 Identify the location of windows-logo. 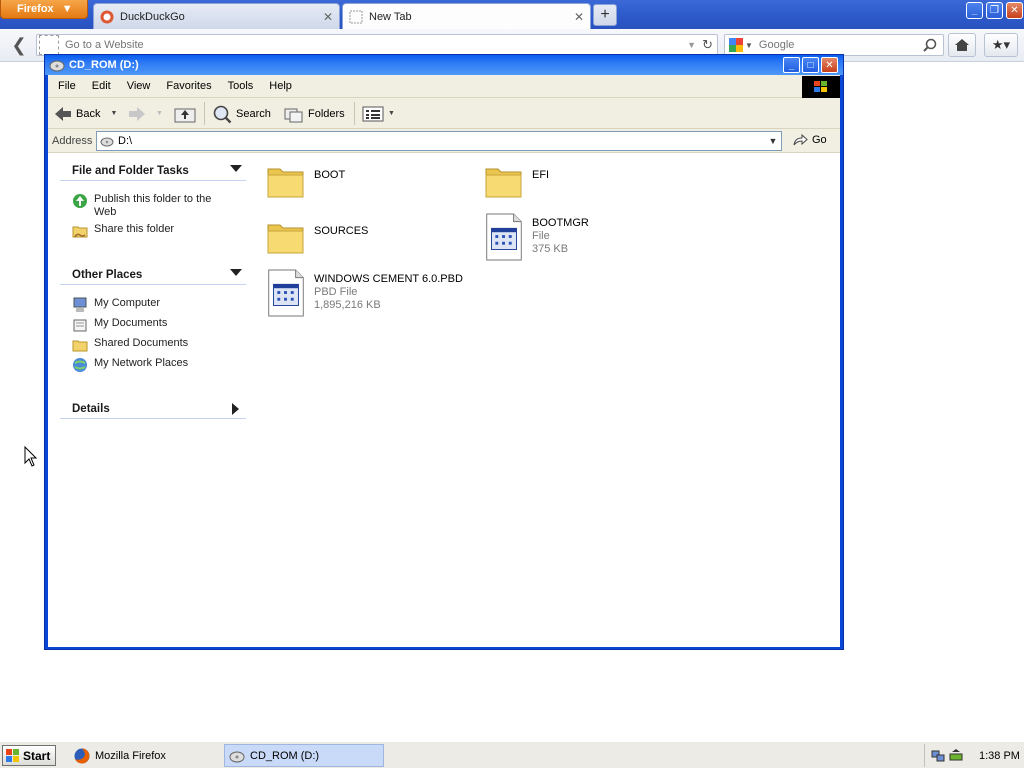
(821, 87).